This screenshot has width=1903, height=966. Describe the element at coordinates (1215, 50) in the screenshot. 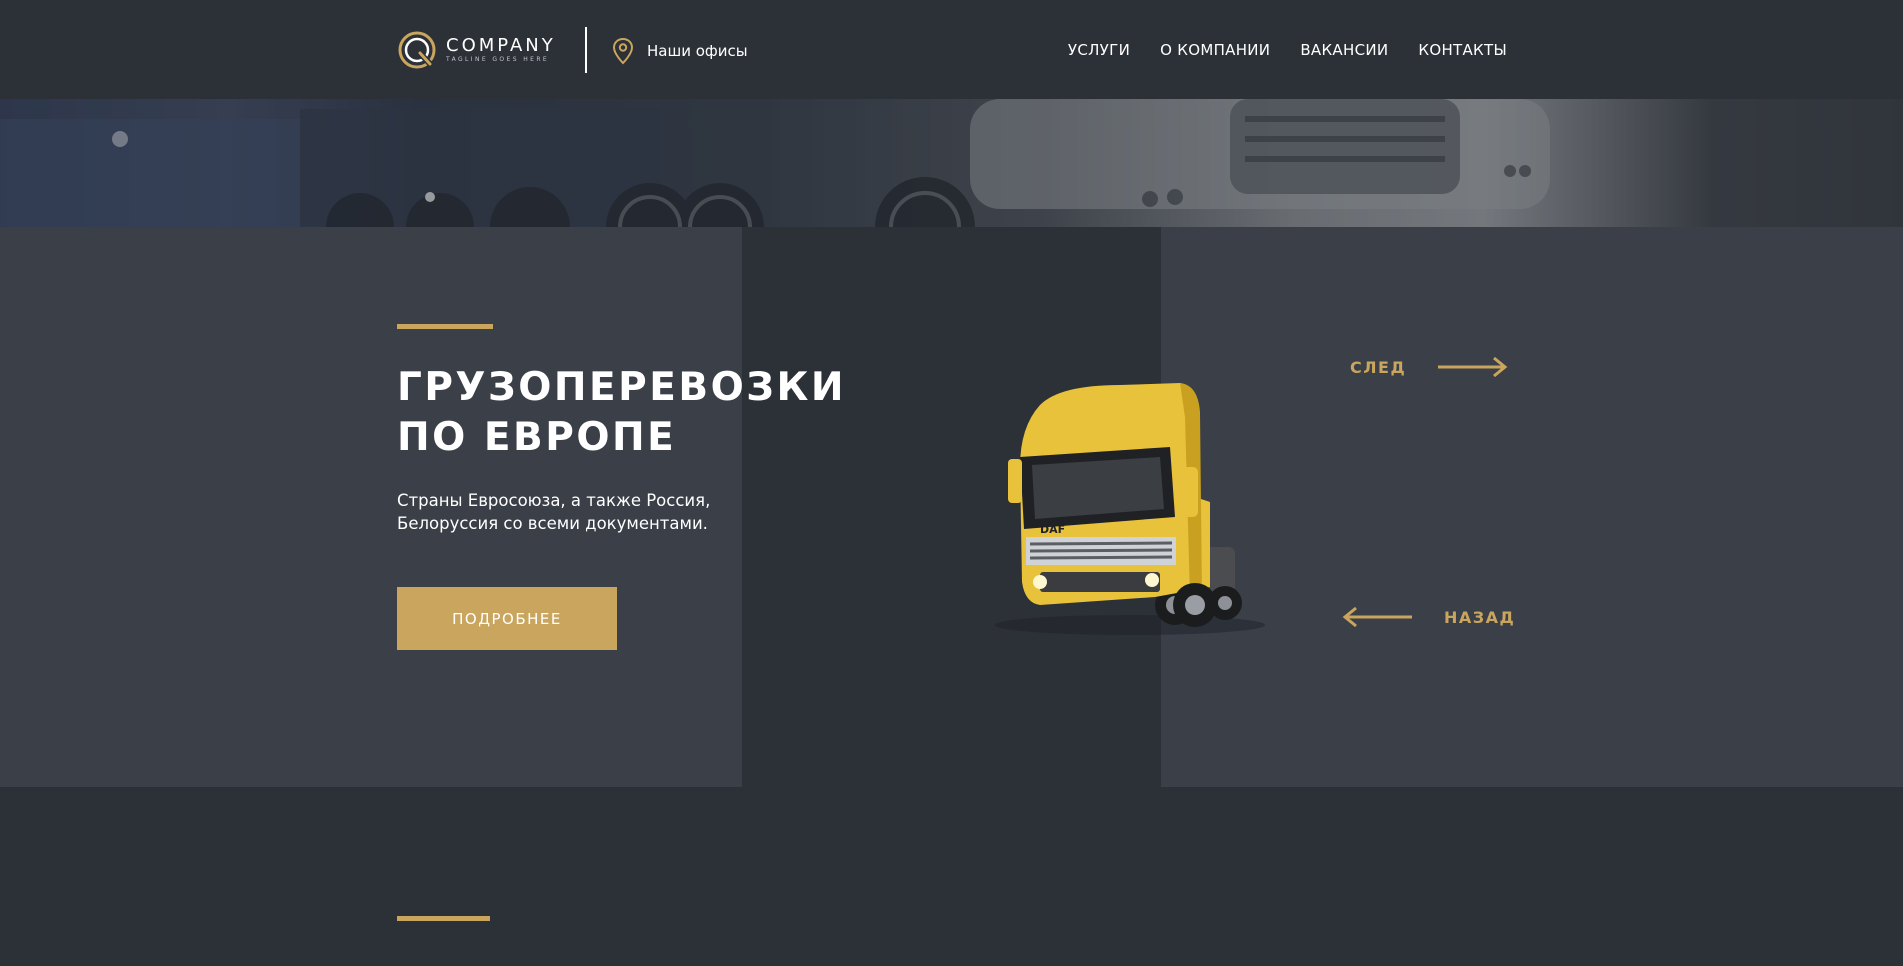

I see `nav-item-about: О КОМПАНИИ` at that location.